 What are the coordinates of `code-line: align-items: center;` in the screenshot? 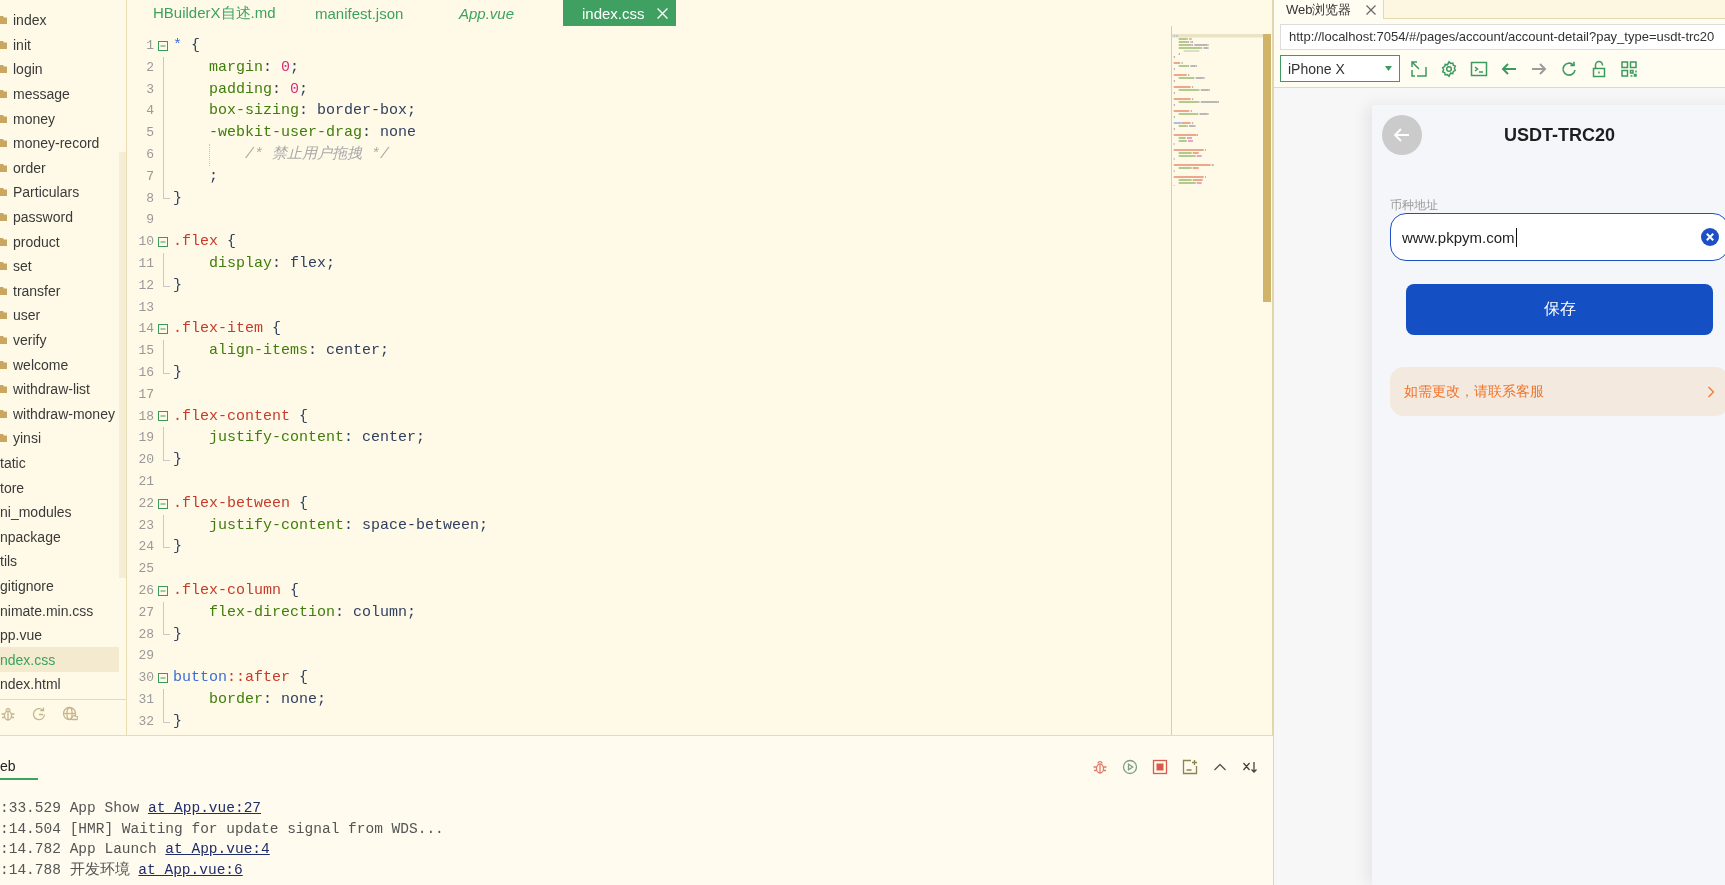 It's located at (299, 351).